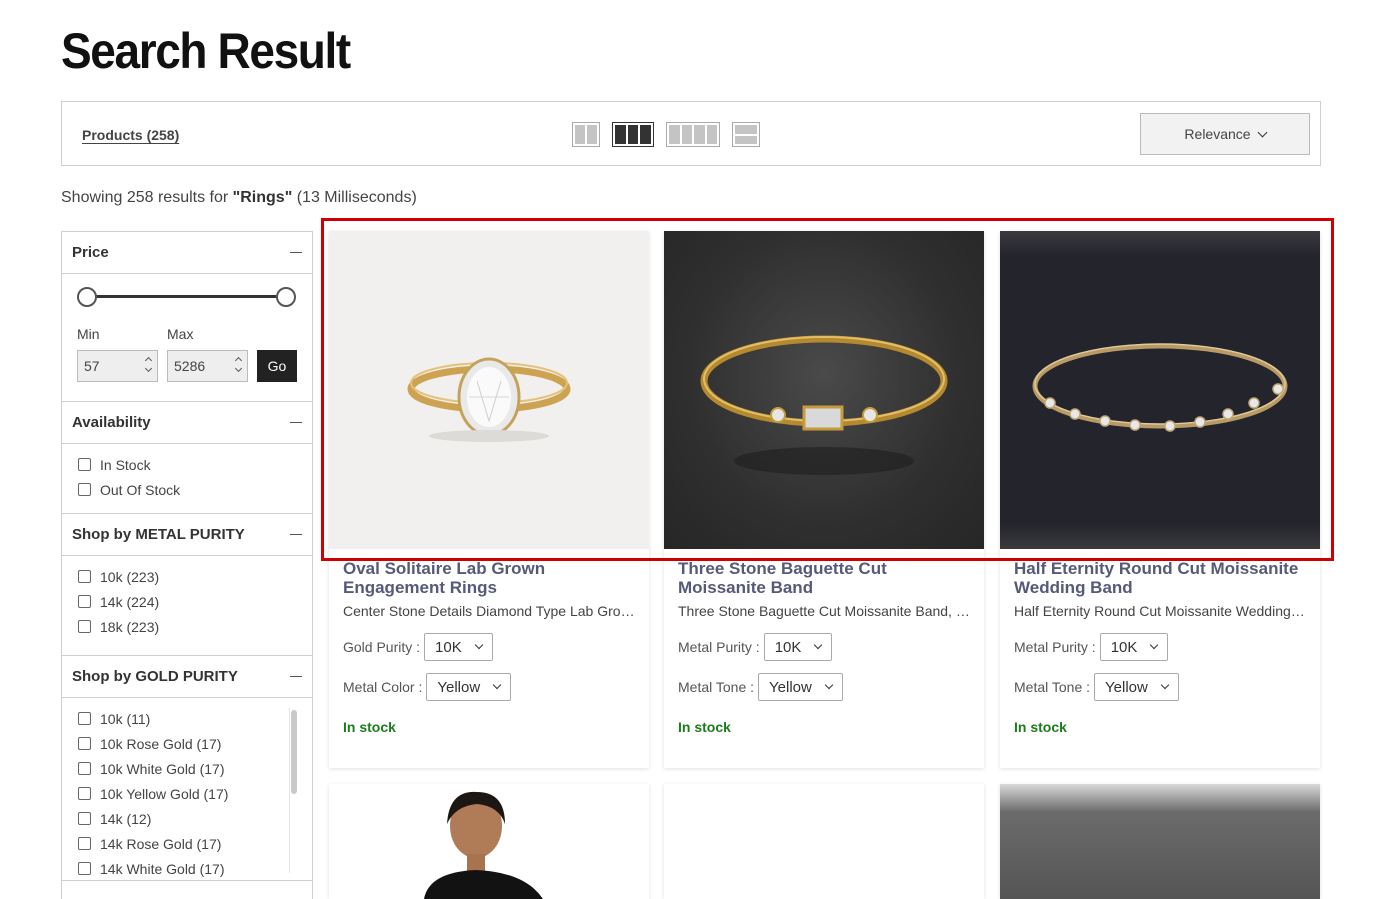  What do you see at coordinates (187, 843) in the screenshot?
I see `checkbox-gold-option: 14k Rose Gold (17)` at bounding box center [187, 843].